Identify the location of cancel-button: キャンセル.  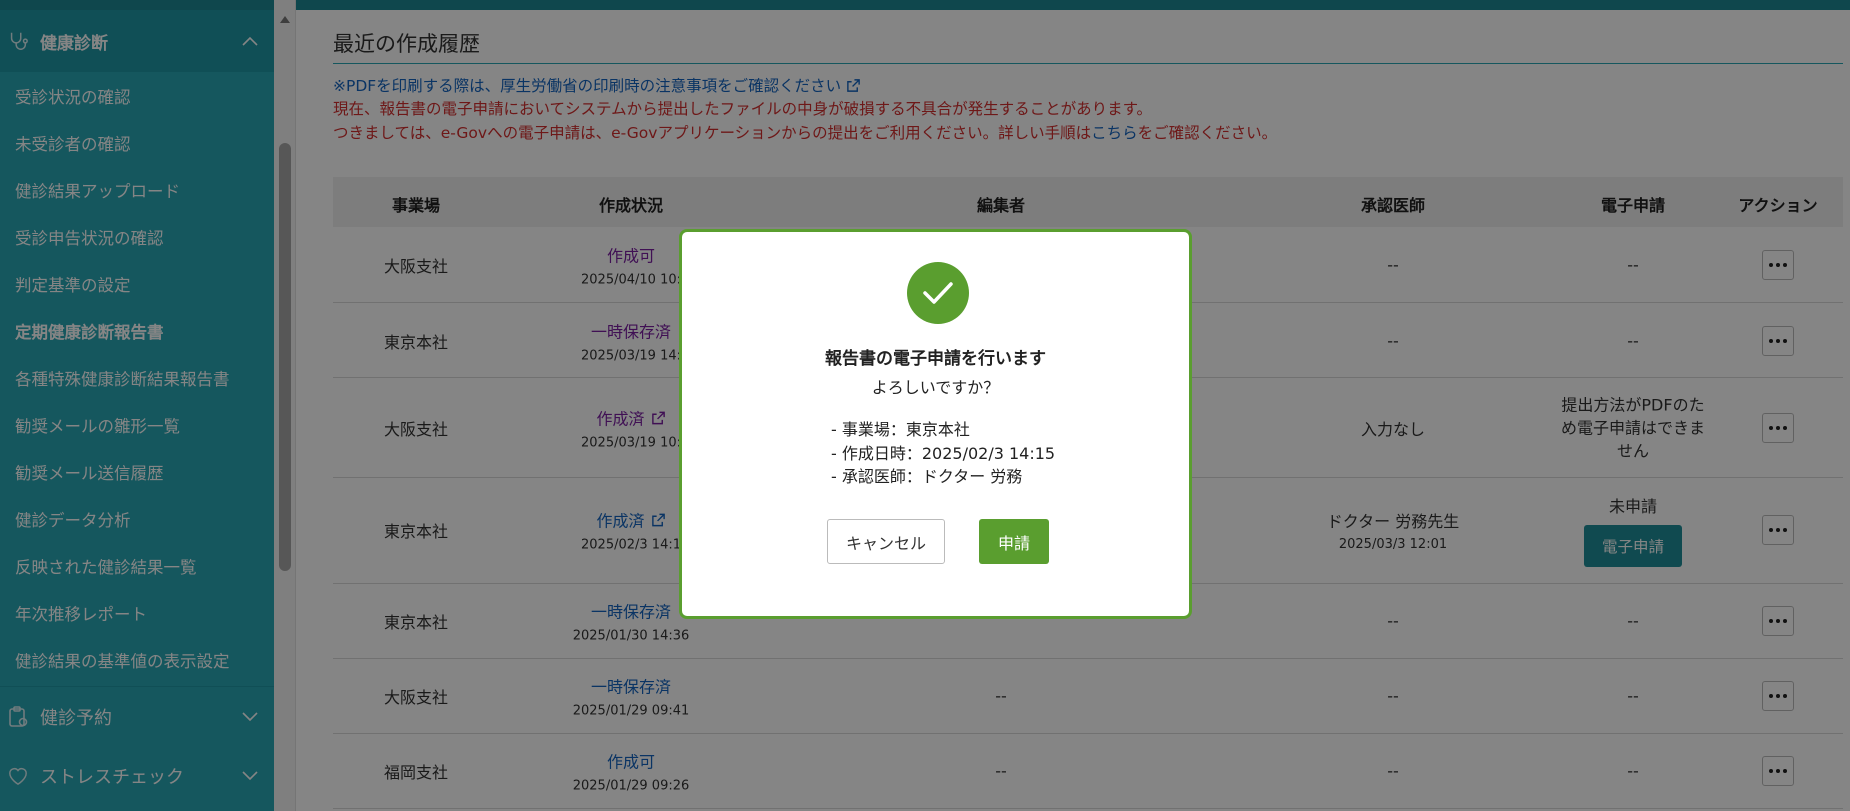
(886, 541).